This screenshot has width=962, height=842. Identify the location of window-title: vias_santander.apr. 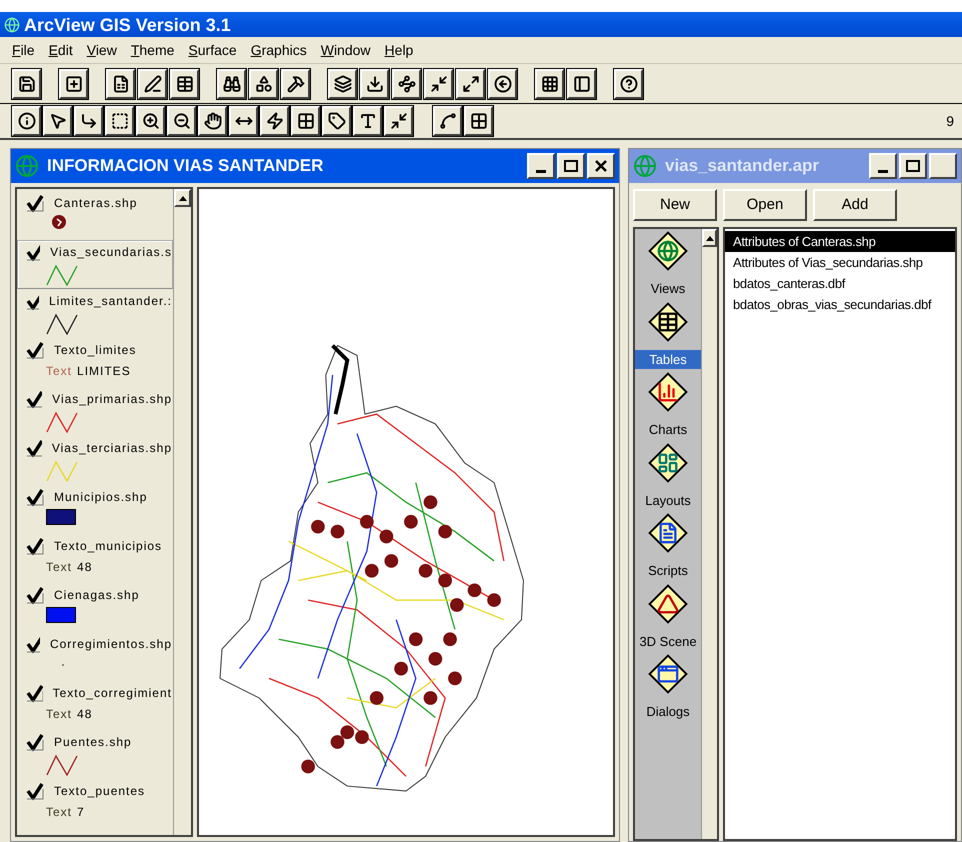
(742, 166).